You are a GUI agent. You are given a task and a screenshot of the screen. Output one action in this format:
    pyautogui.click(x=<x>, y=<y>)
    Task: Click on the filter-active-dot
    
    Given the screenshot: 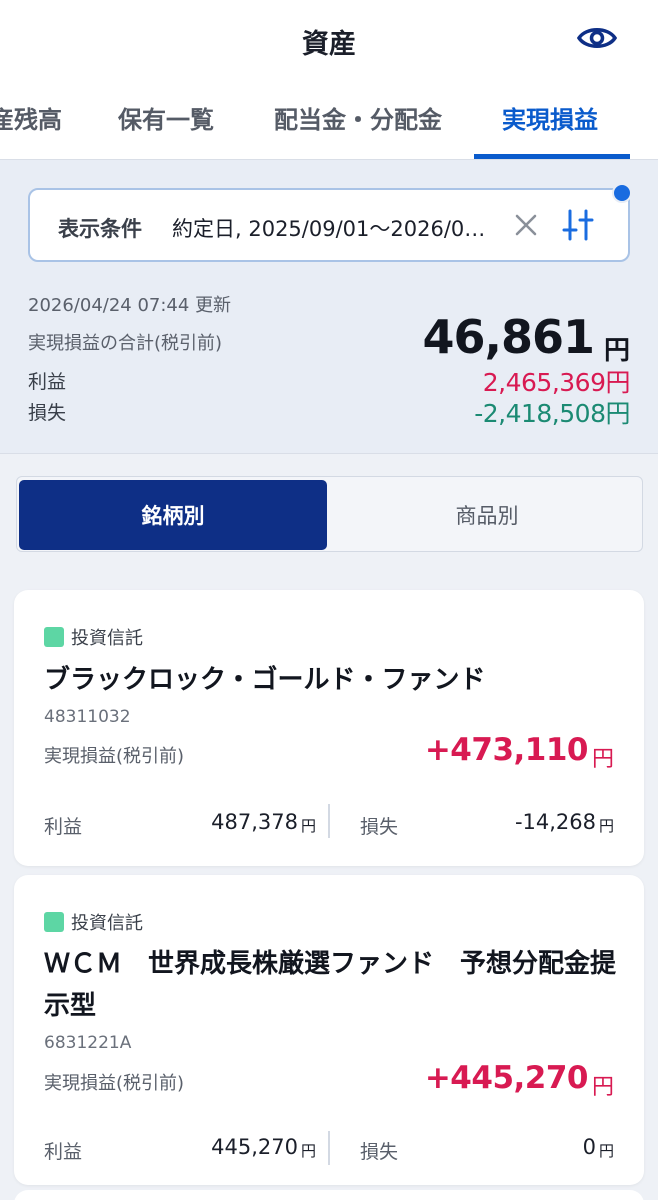 What is the action you would take?
    pyautogui.click(x=622, y=193)
    